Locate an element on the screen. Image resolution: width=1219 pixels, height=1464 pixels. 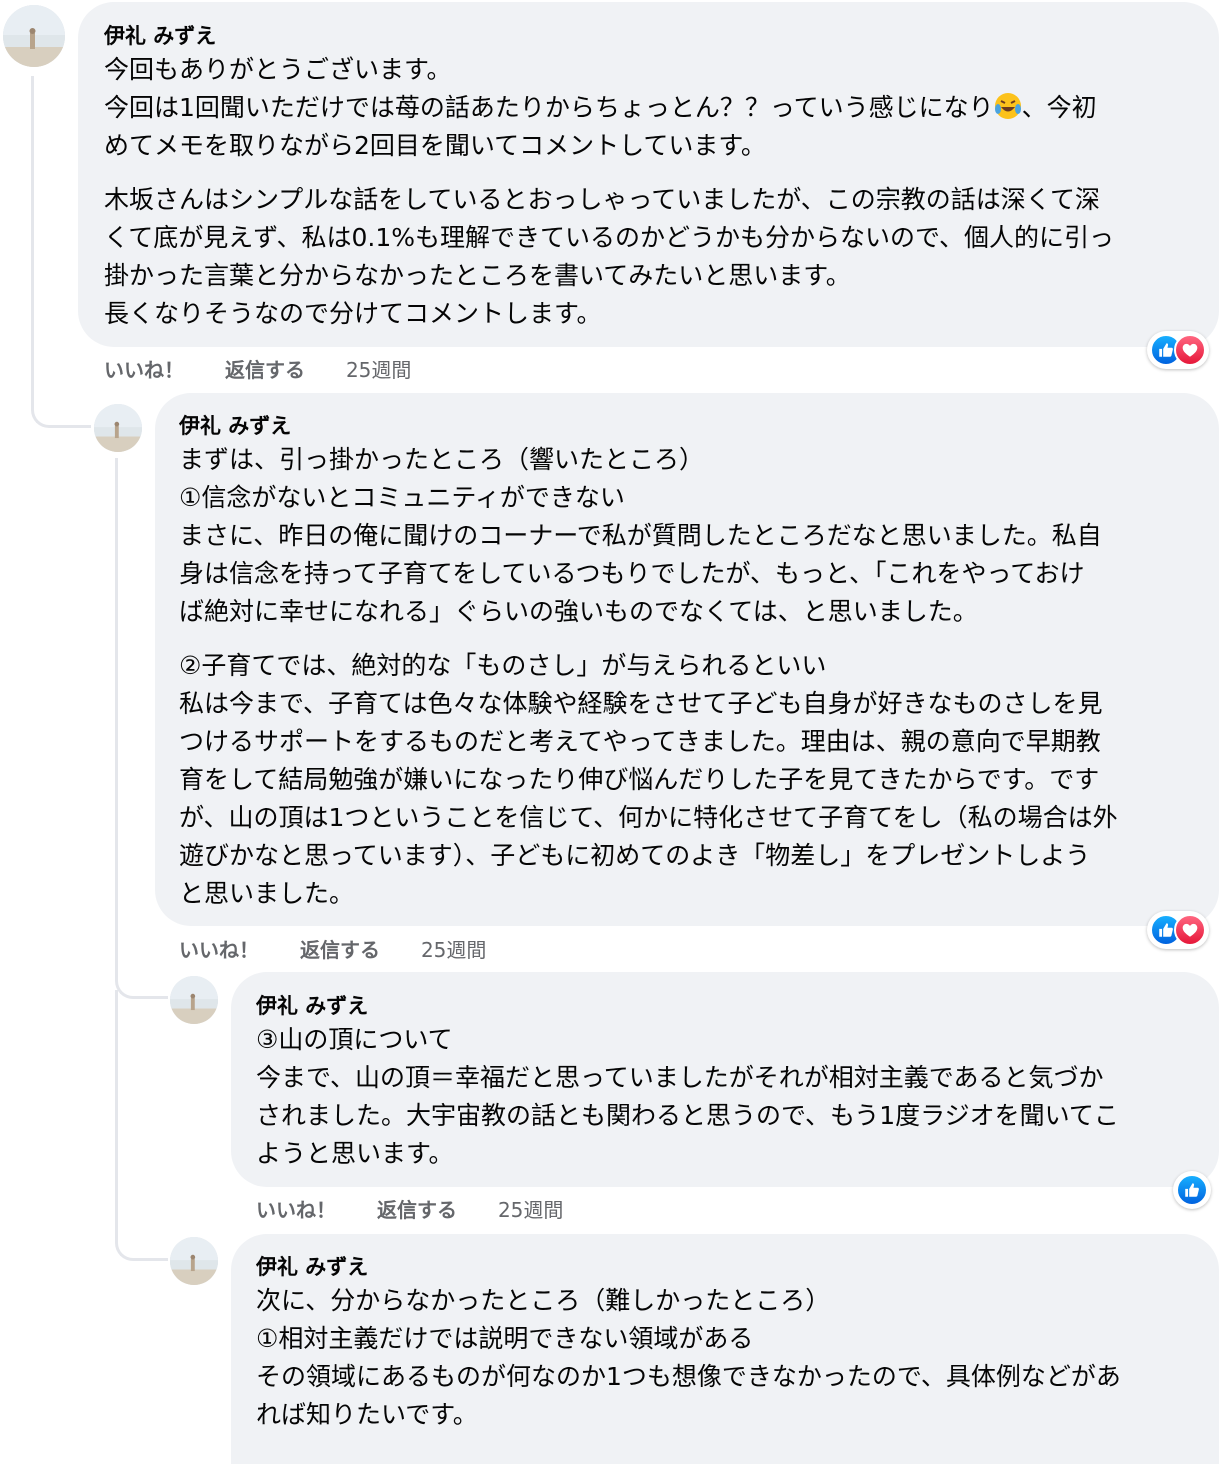
text-line: 次に、分からなかったところ（難しかったところ） is located at coordinates (543, 1300).